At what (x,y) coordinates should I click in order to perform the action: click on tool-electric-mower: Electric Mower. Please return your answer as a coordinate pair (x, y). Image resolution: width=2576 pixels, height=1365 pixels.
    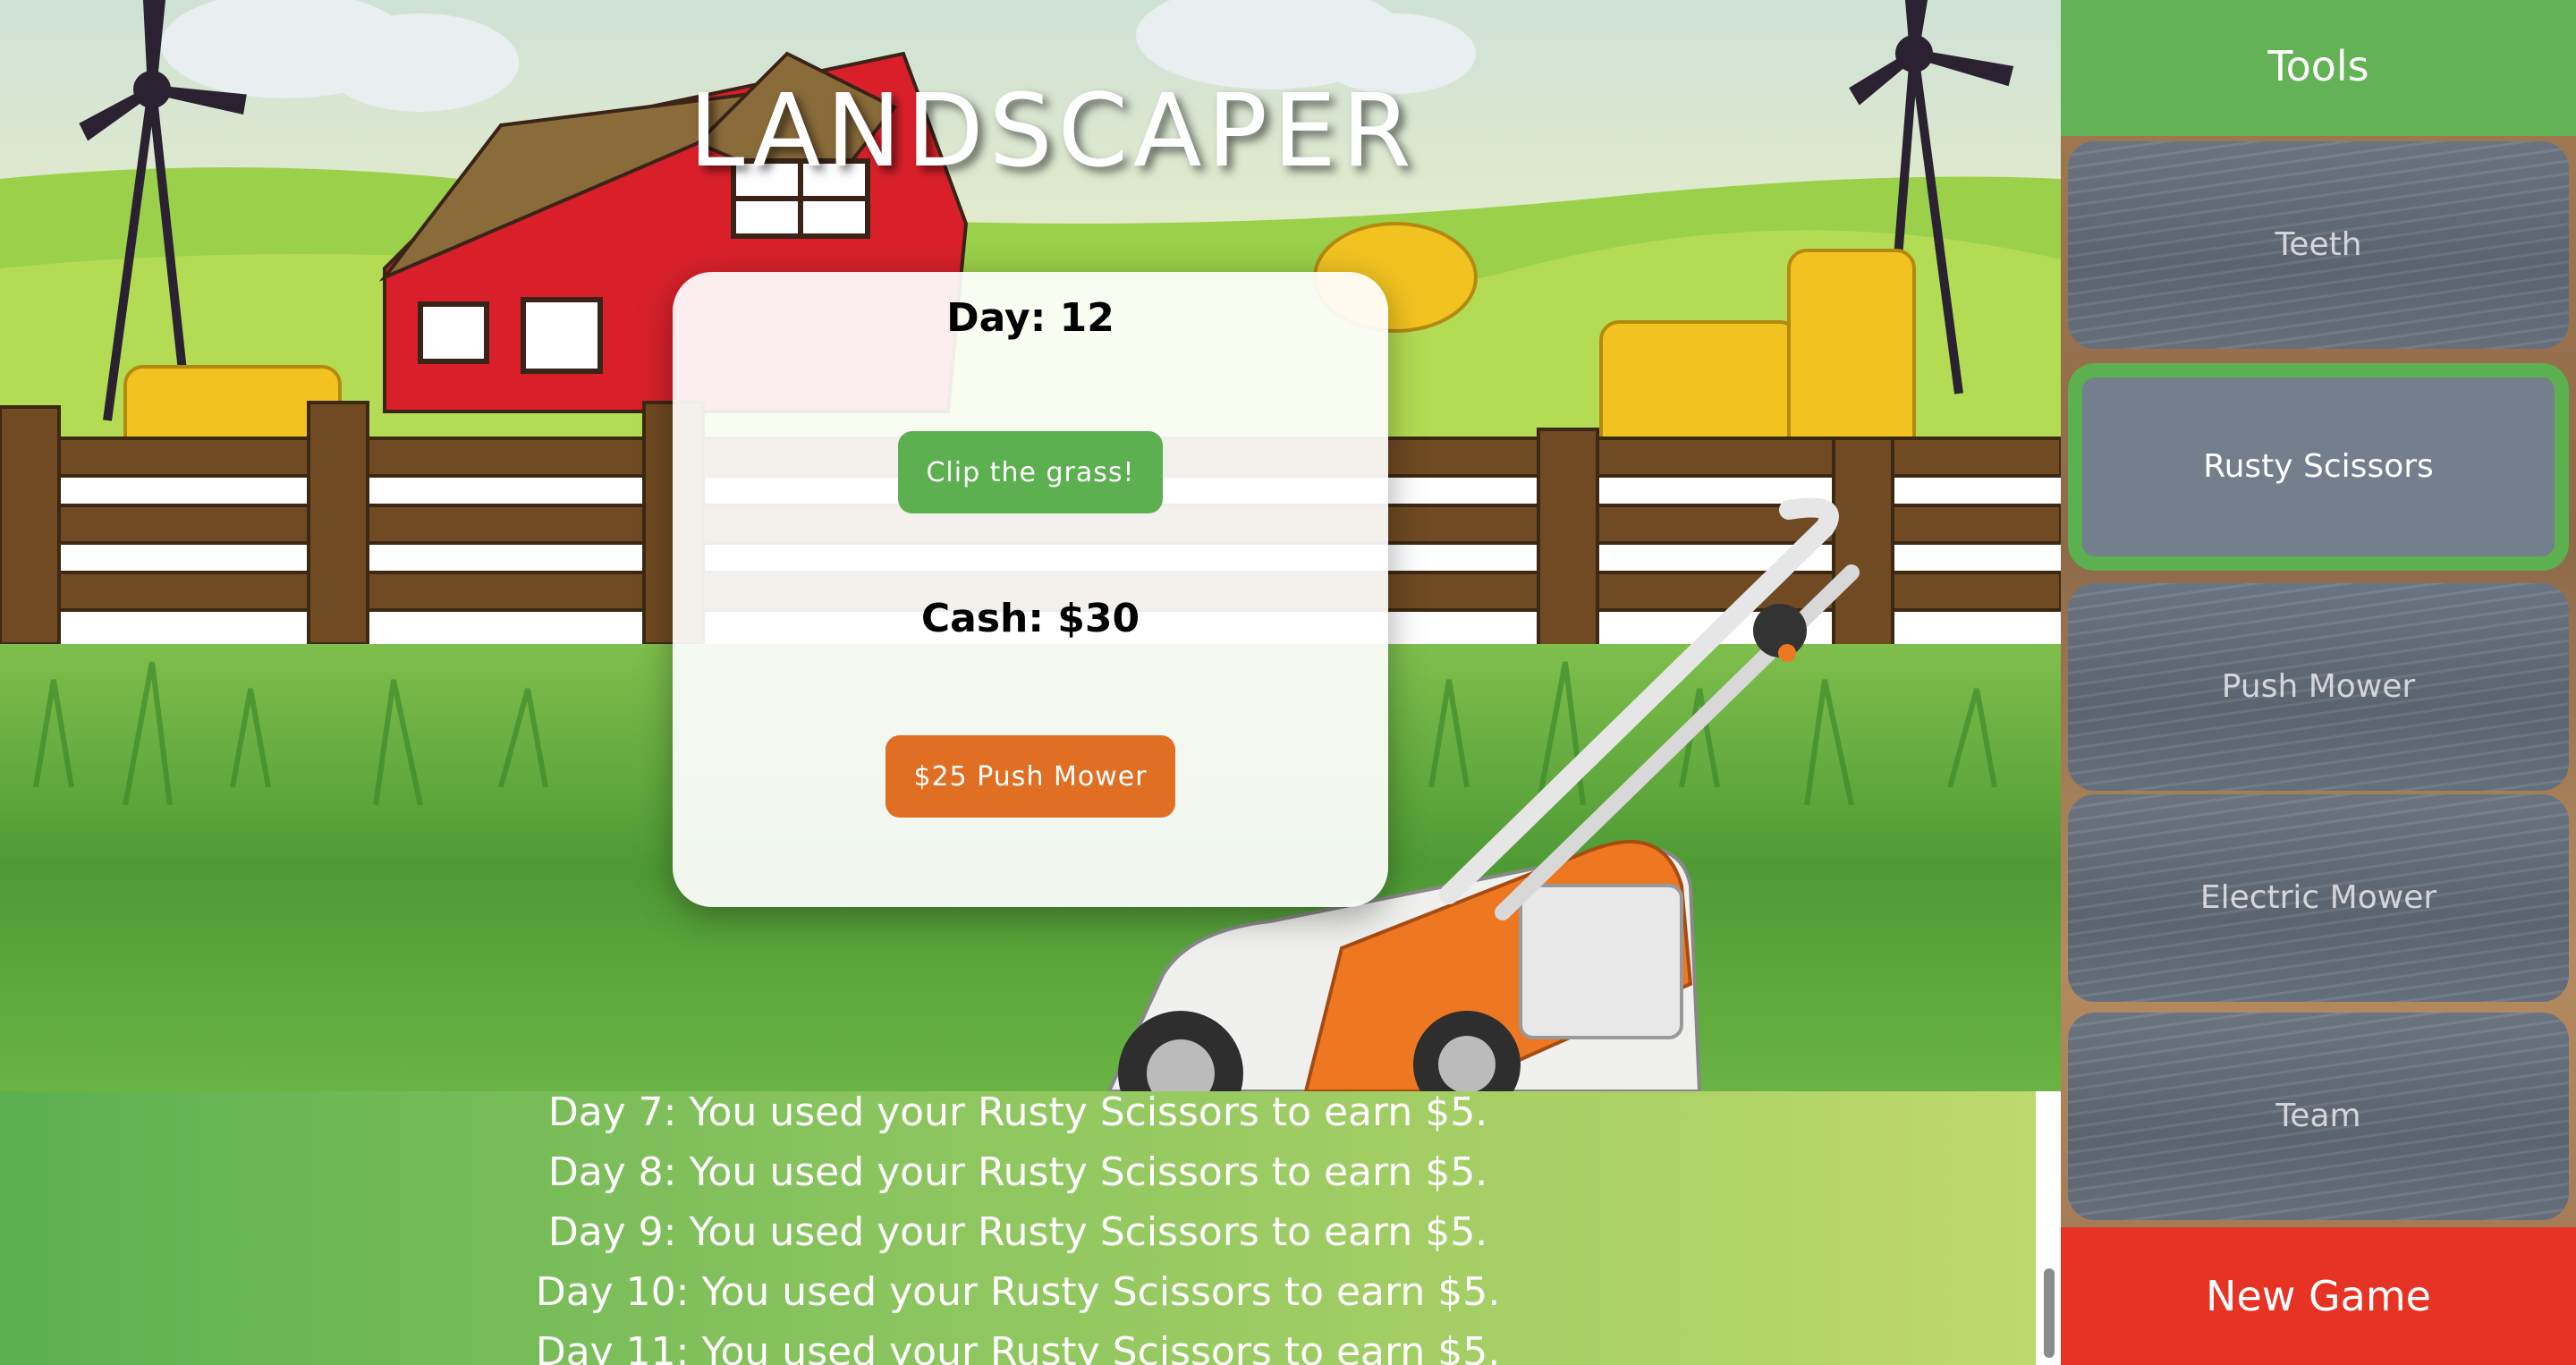
    Looking at the image, I should click on (2318, 898).